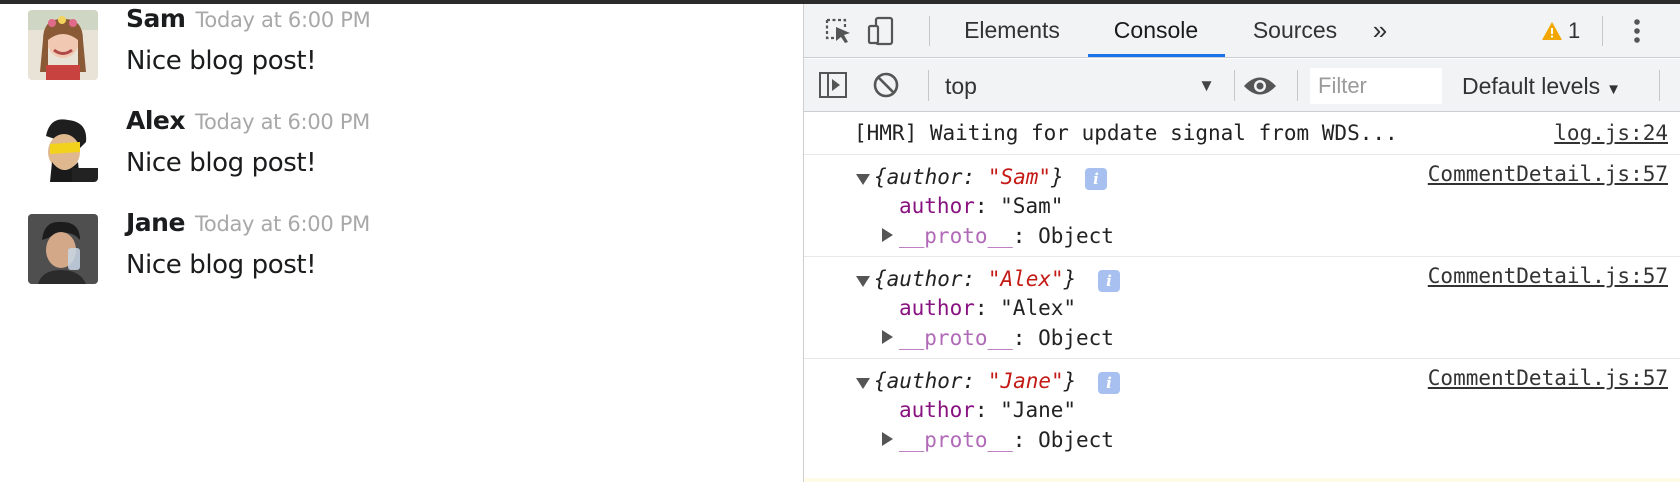 This screenshot has width=1680, height=482. What do you see at coordinates (886, 85) in the screenshot?
I see `clear-console-icon` at bounding box center [886, 85].